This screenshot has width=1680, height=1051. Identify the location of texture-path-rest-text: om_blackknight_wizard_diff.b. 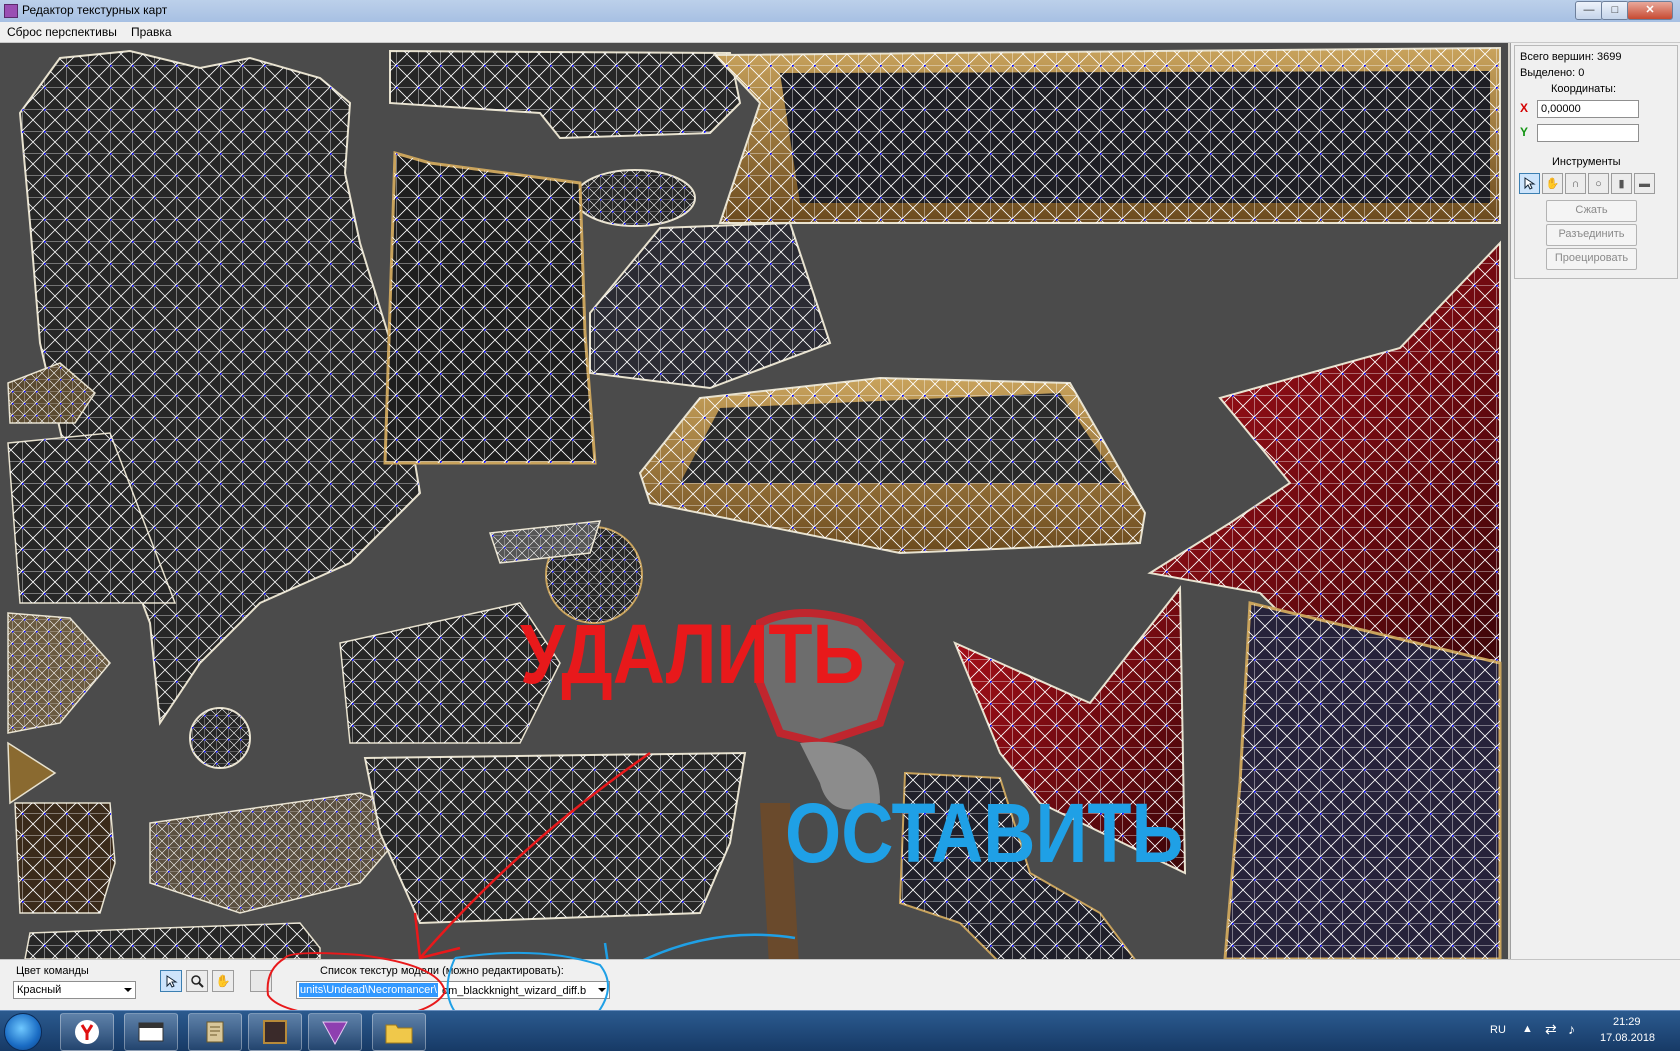
(514, 991).